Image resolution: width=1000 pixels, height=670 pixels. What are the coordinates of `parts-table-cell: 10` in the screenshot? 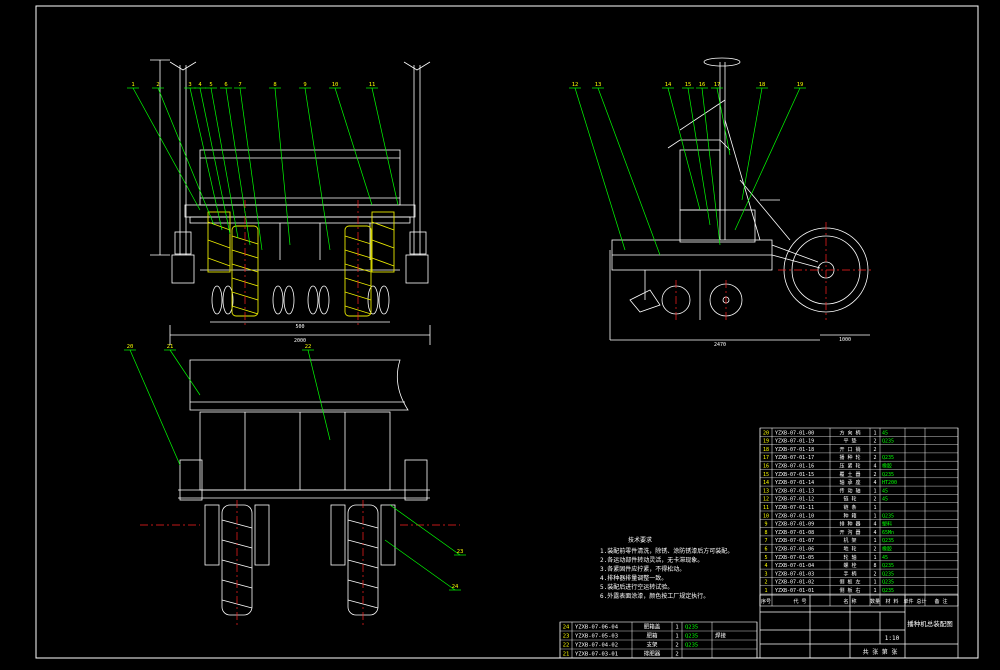 It's located at (766, 516).